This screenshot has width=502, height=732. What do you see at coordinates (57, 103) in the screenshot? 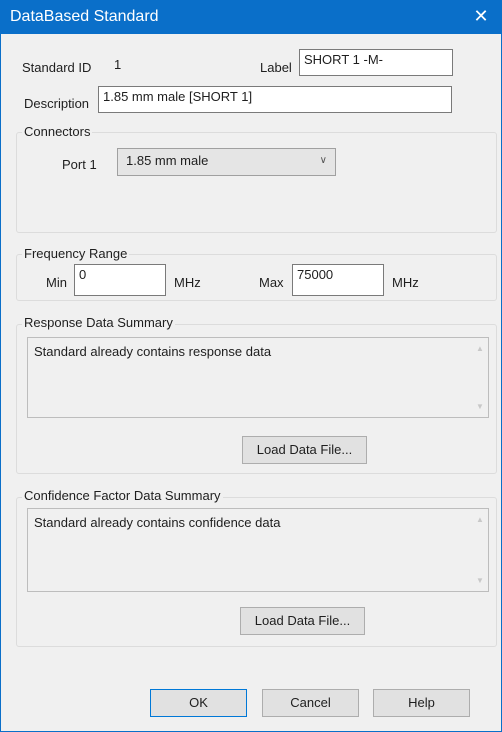
I see `description-label: Description` at bounding box center [57, 103].